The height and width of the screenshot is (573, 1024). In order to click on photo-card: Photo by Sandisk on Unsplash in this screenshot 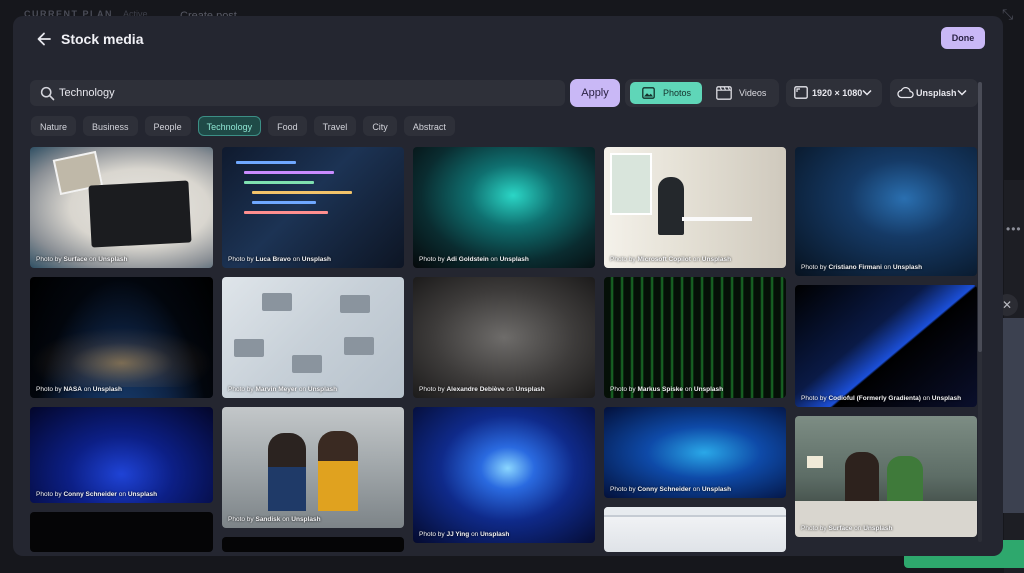, I will do `click(313, 467)`.